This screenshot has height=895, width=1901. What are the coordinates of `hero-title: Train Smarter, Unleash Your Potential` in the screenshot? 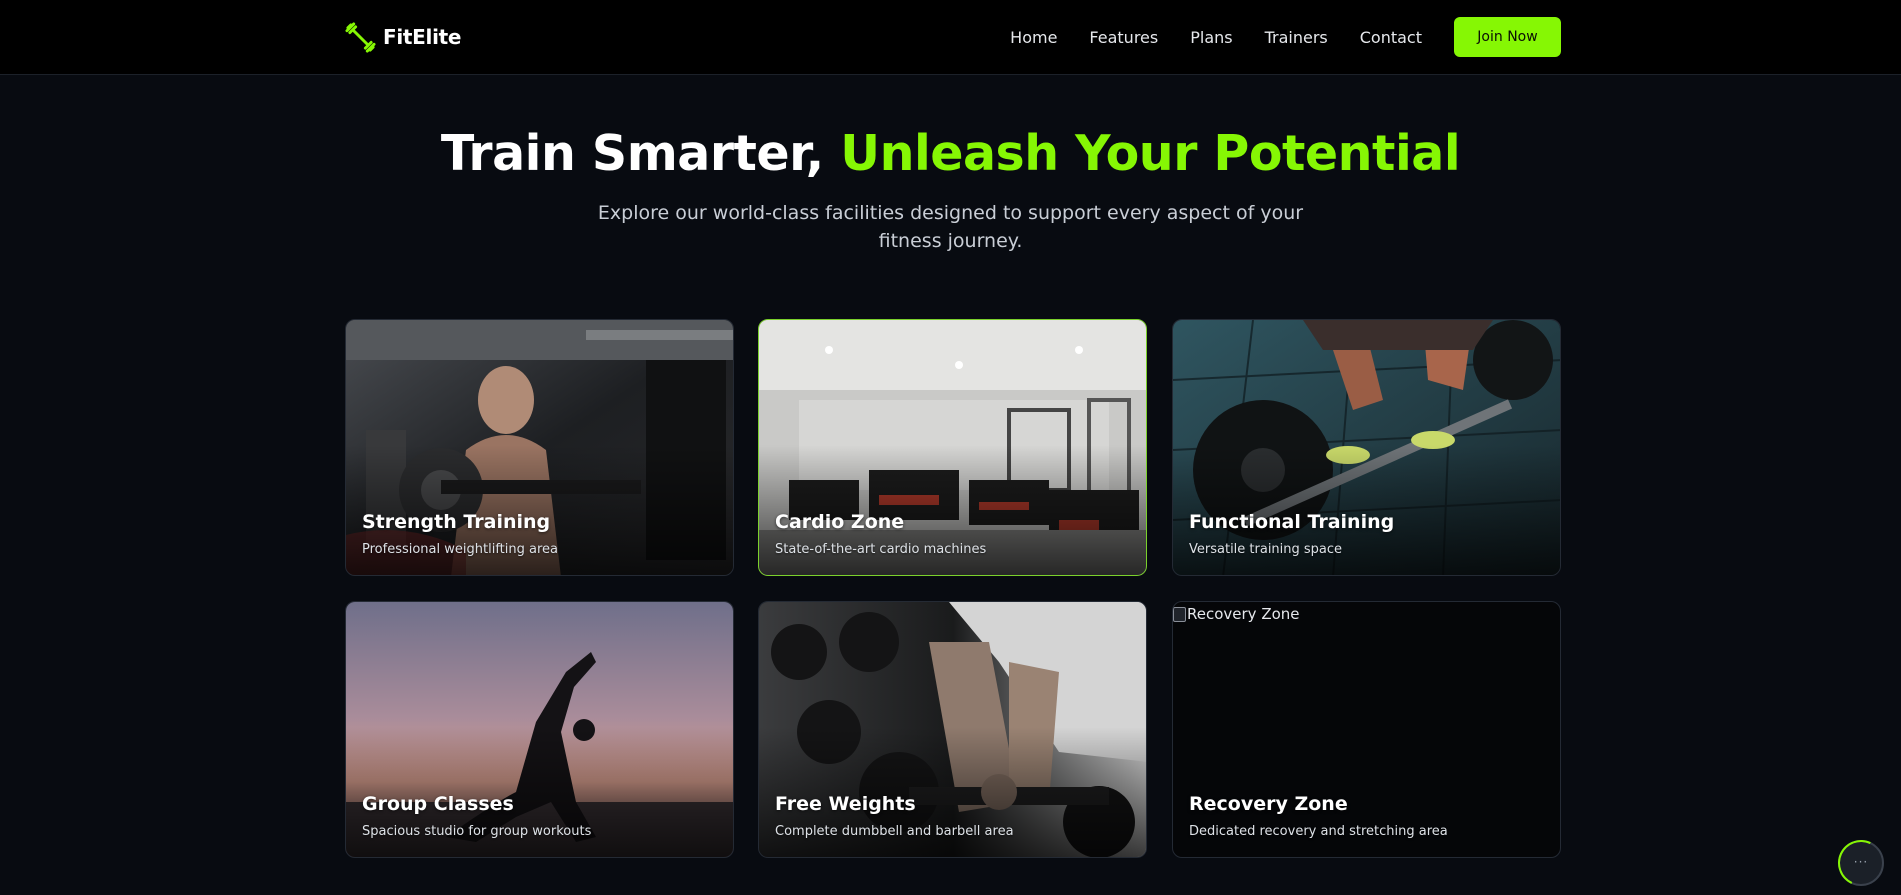 It's located at (950, 154).